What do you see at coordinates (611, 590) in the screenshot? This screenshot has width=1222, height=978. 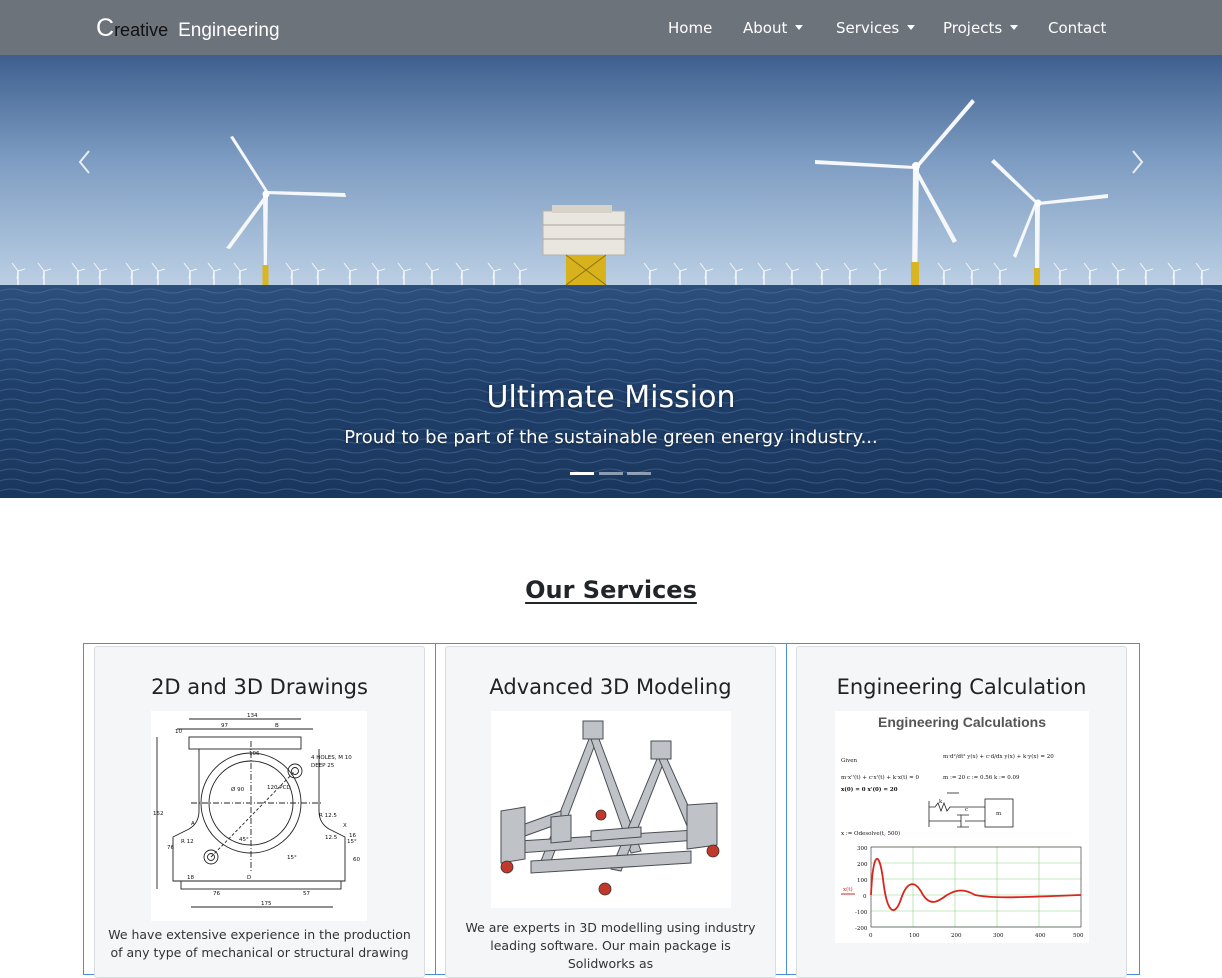 I see `services-heading: Our Services` at bounding box center [611, 590].